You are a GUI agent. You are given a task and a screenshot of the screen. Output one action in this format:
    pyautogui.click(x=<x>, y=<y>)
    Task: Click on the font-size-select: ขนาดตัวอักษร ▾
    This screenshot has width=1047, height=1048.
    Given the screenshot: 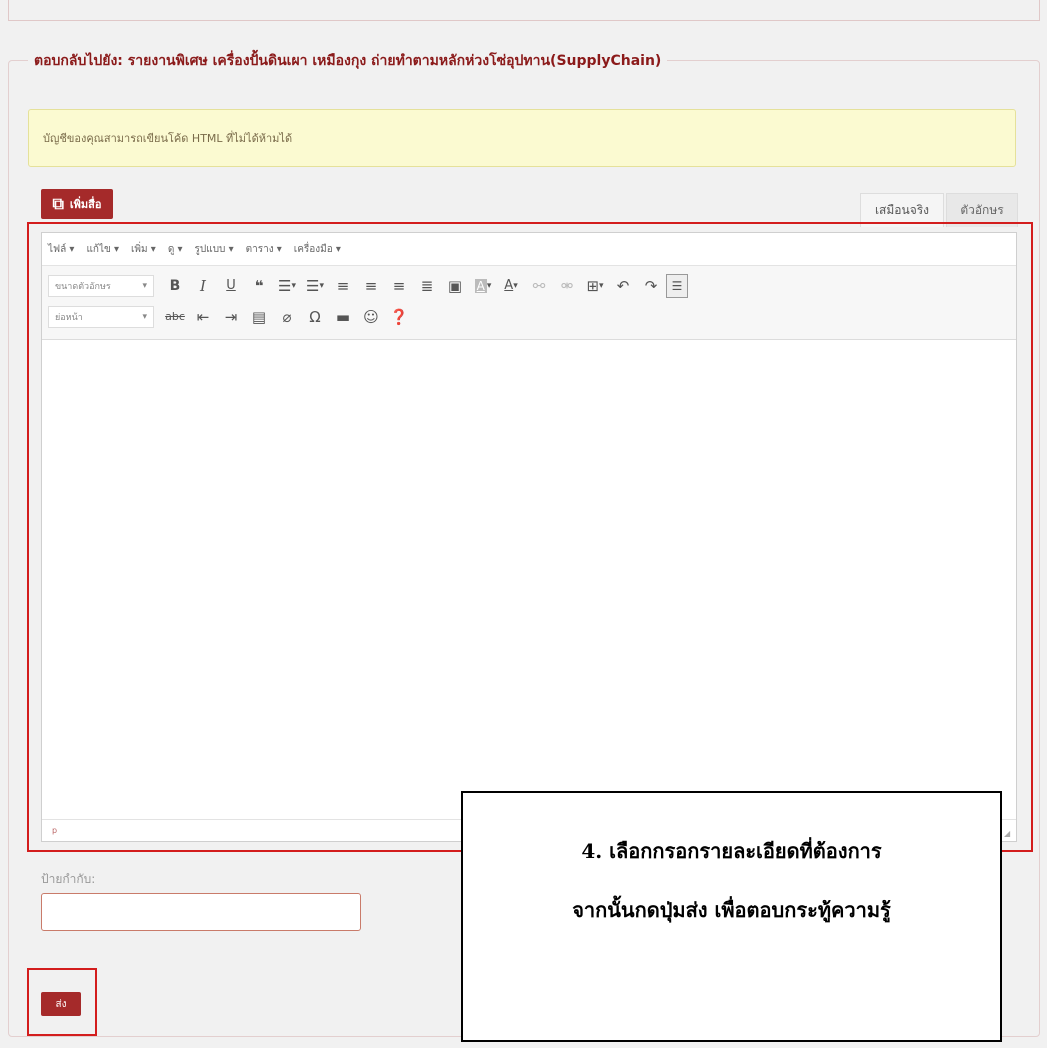 What is the action you would take?
    pyautogui.click(x=101, y=285)
    